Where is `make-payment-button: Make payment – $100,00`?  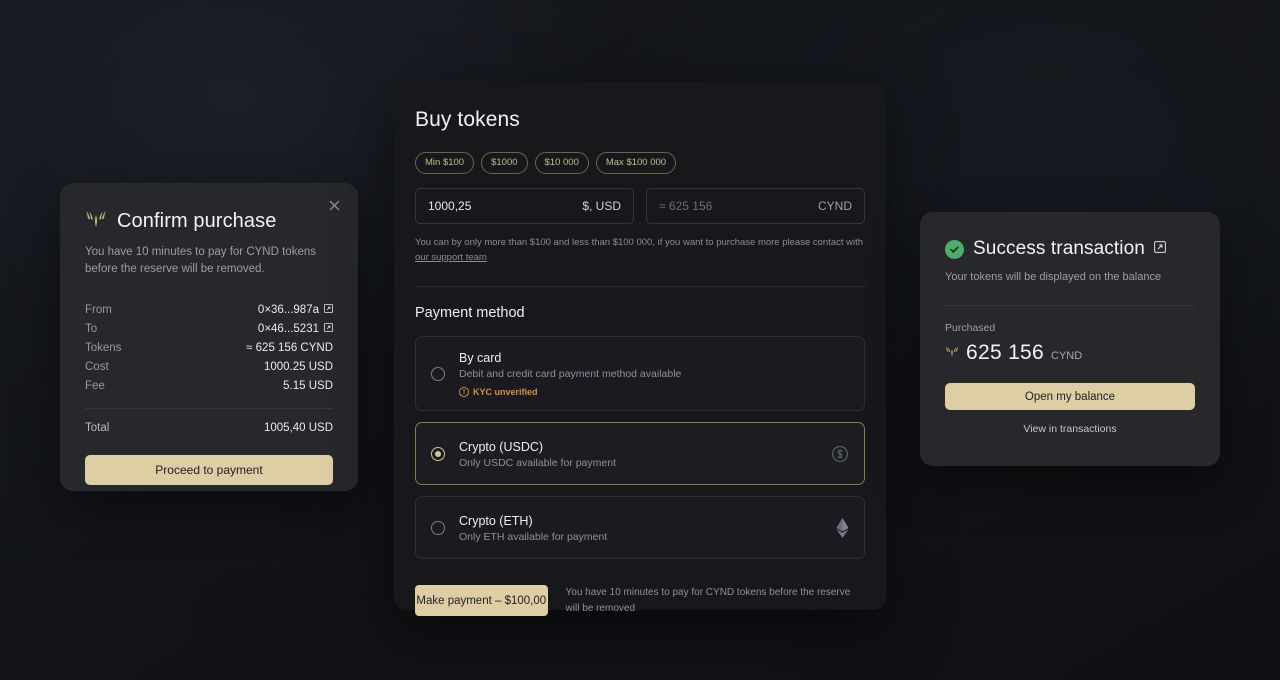
make-payment-button: Make payment – $100,00 is located at coordinates (481, 601).